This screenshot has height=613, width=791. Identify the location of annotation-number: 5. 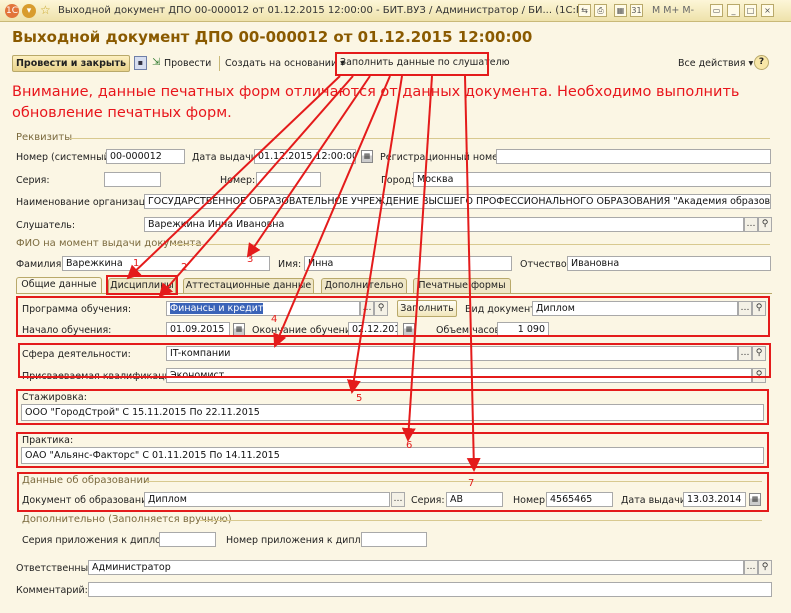
(359, 398).